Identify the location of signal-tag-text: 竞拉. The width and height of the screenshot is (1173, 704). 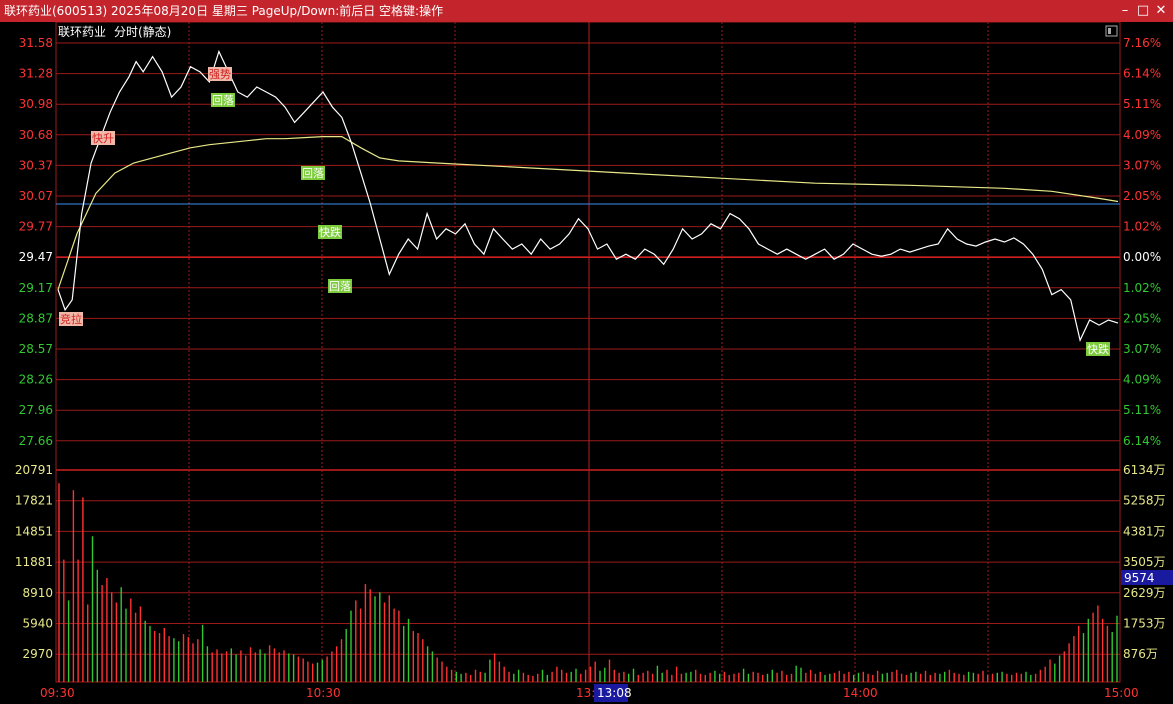
(71, 319).